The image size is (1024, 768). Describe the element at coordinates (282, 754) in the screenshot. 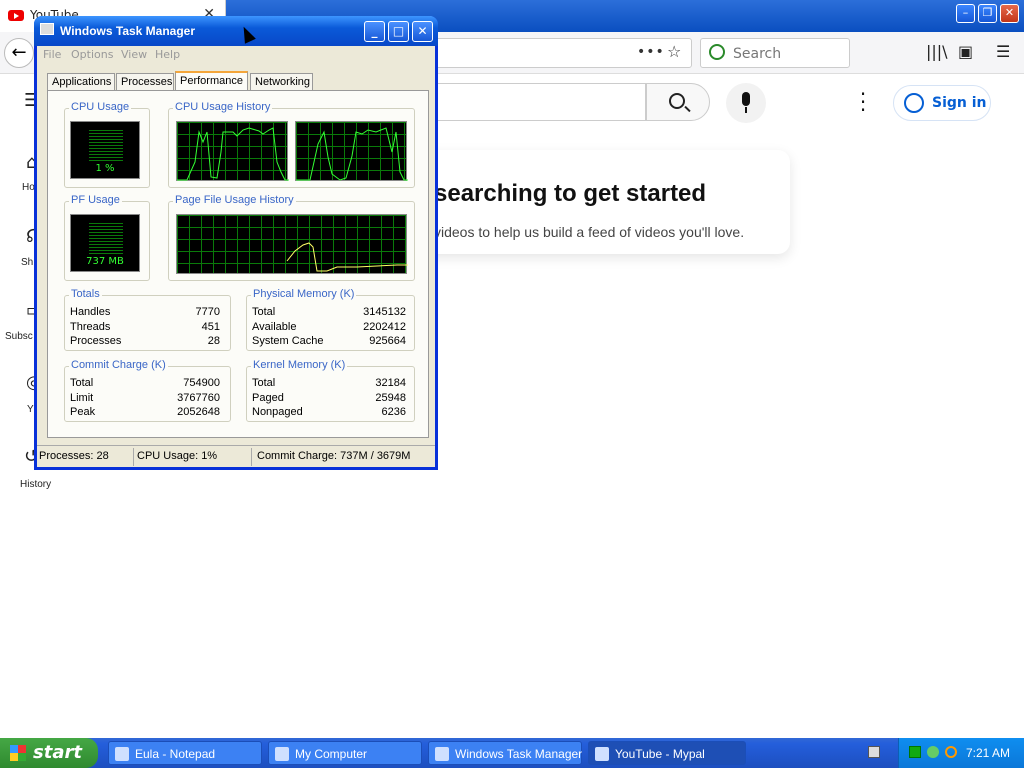

I see `computer-icon` at that location.